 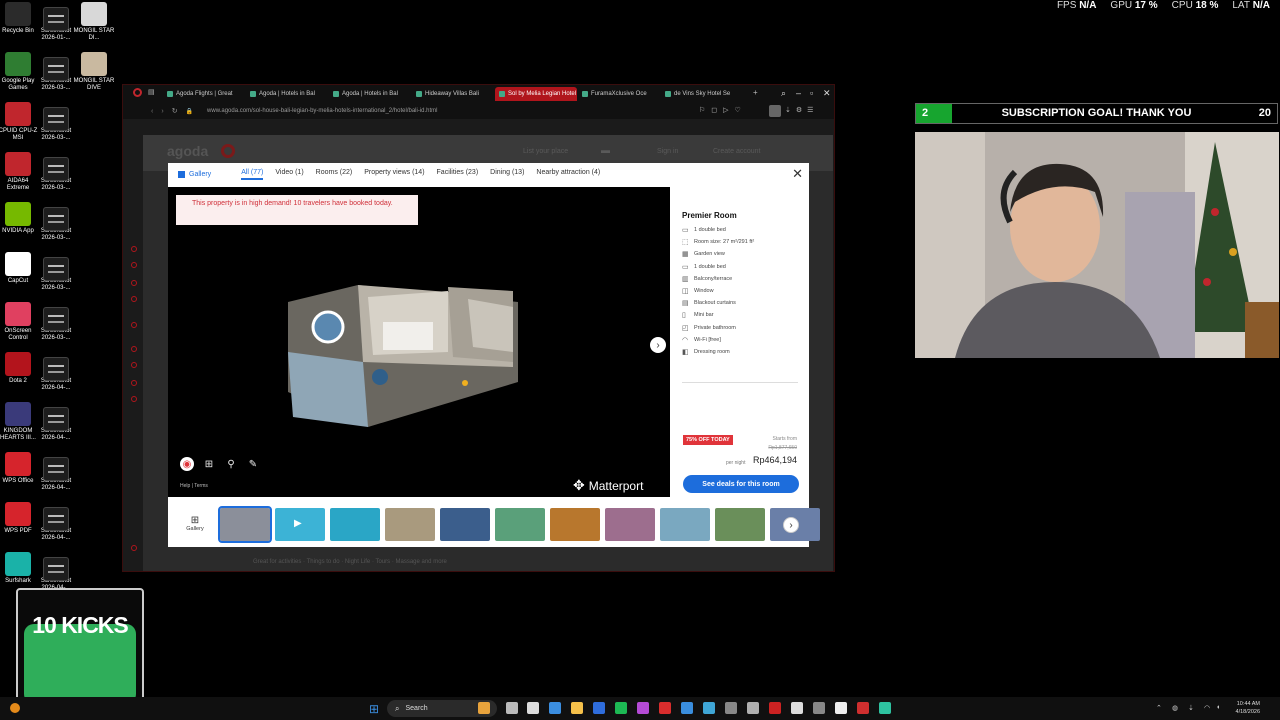 I want to click on create-account-link: Create account, so click(x=736, y=151).